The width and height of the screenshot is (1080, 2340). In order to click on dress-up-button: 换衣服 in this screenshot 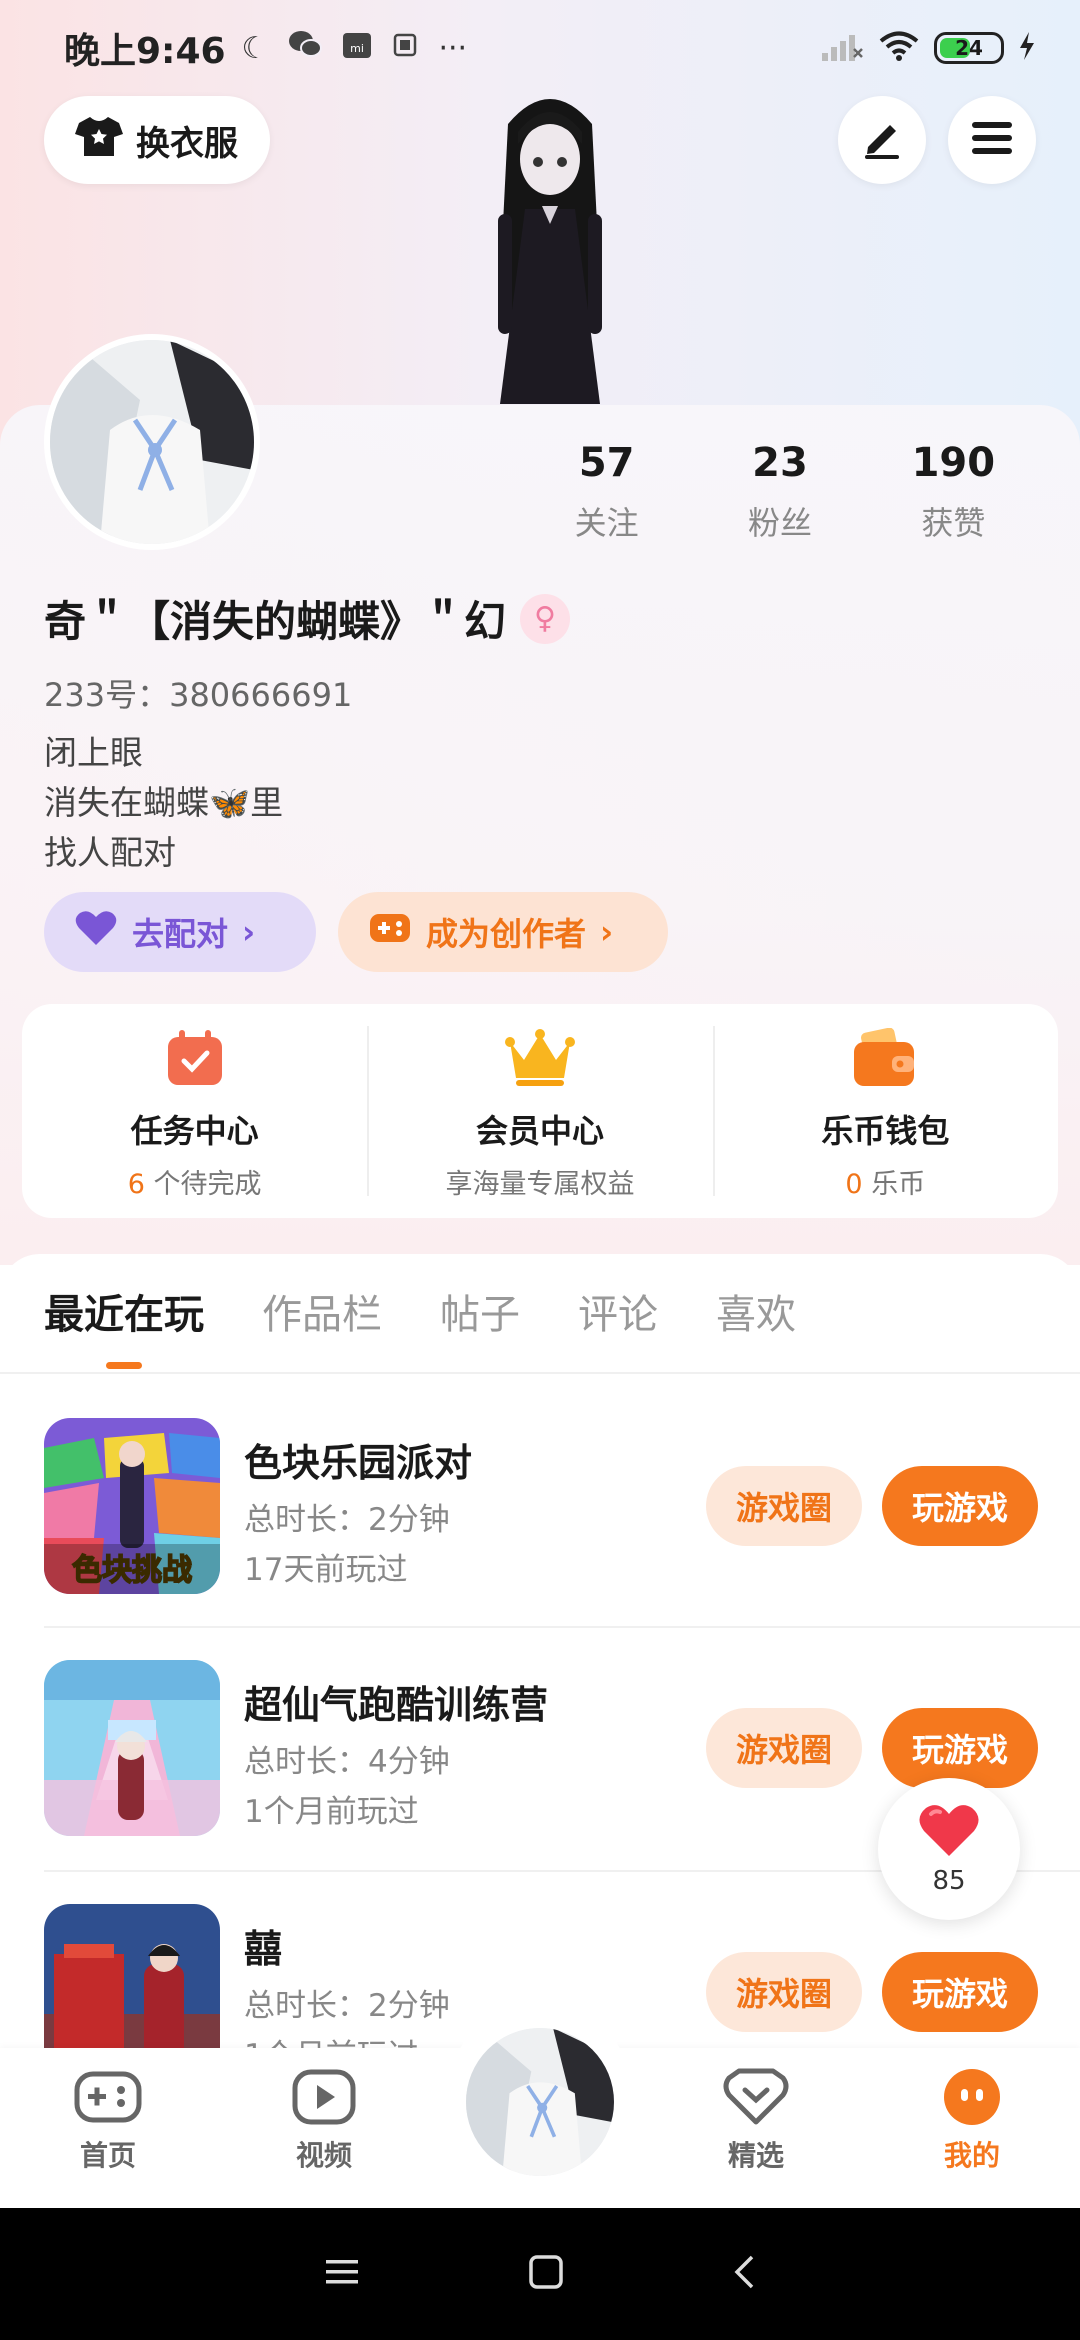, I will do `click(157, 140)`.